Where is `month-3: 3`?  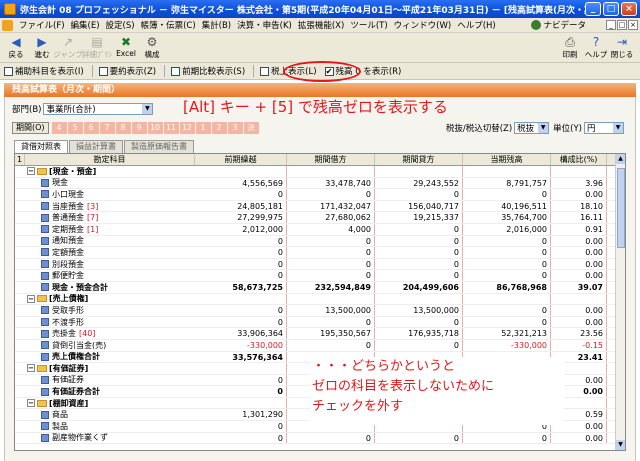 month-3: 3 is located at coordinates (235, 128).